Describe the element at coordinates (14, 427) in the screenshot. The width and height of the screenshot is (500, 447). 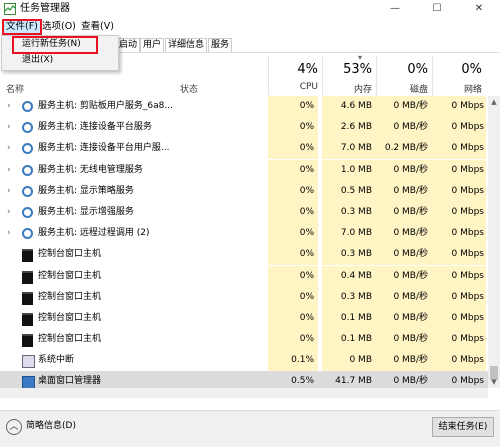
I see `chevron-up-icon: ︿` at that location.